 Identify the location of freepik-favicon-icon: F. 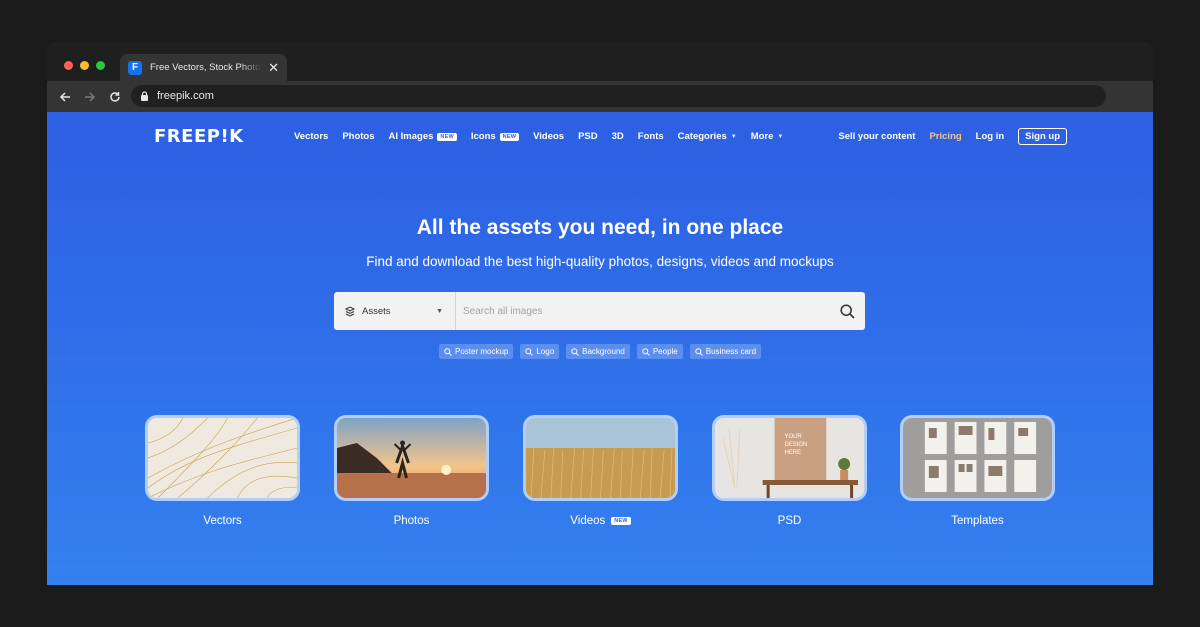
(135, 67).